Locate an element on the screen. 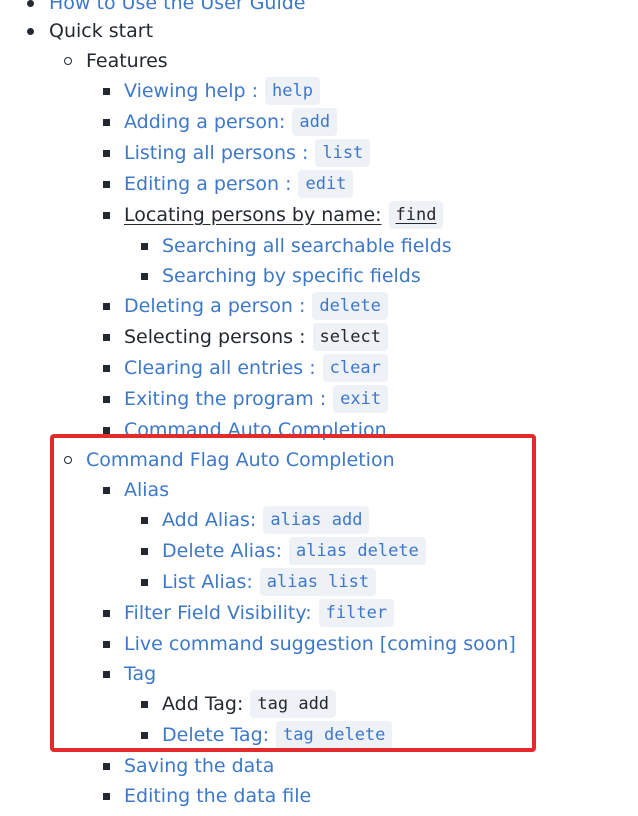 The height and width of the screenshot is (816, 638). code-add: add is located at coordinates (315, 122).